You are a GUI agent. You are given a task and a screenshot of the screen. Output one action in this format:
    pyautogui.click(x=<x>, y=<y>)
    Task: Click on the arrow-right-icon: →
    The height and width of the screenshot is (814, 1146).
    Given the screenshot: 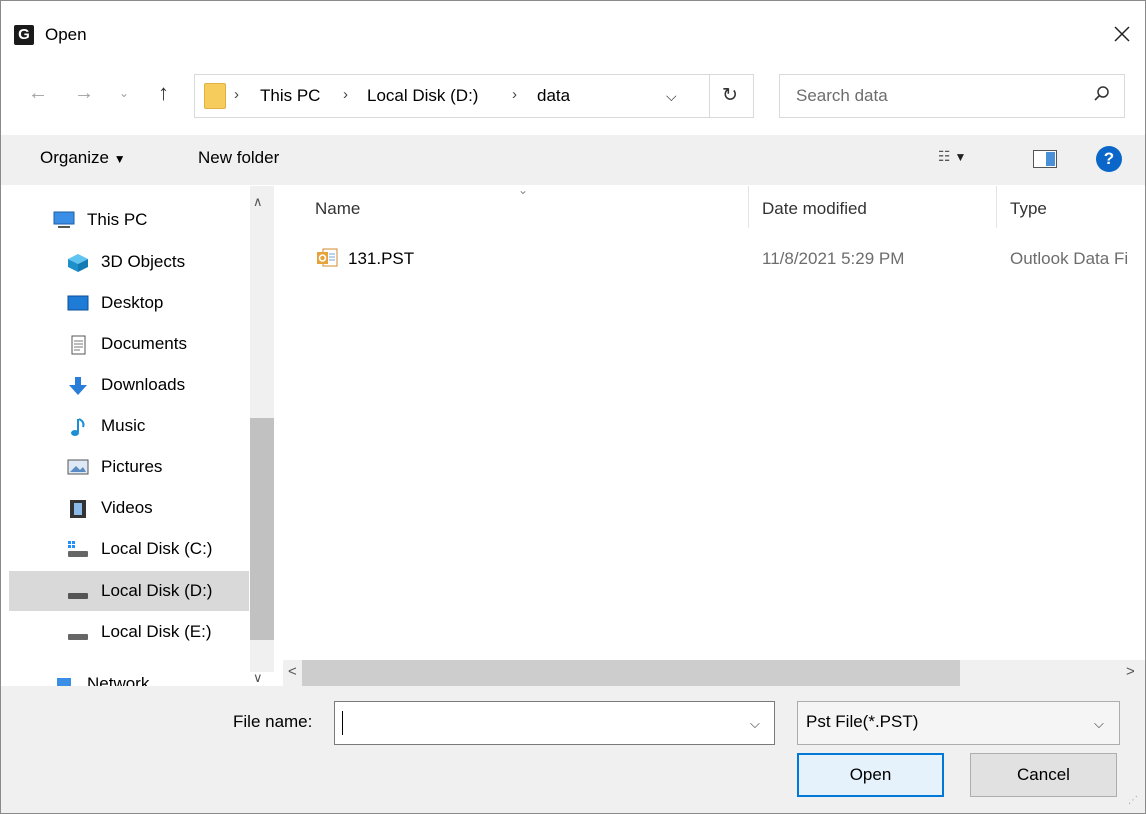 What is the action you would take?
    pyautogui.click(x=84, y=93)
    